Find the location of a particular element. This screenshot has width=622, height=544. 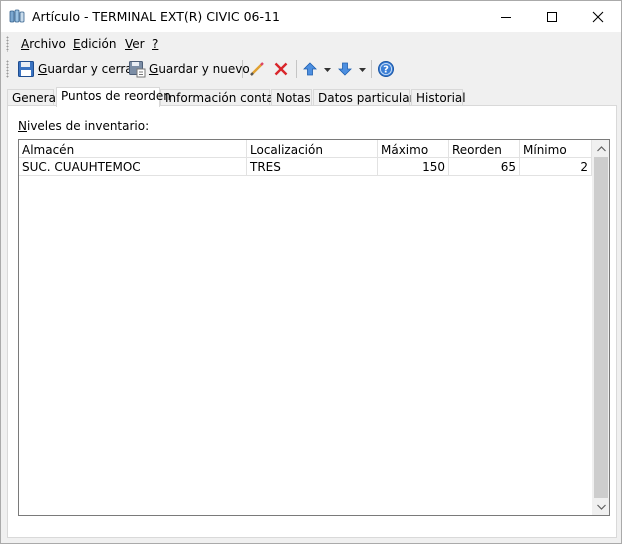

scroll-thumb is located at coordinates (601, 327).